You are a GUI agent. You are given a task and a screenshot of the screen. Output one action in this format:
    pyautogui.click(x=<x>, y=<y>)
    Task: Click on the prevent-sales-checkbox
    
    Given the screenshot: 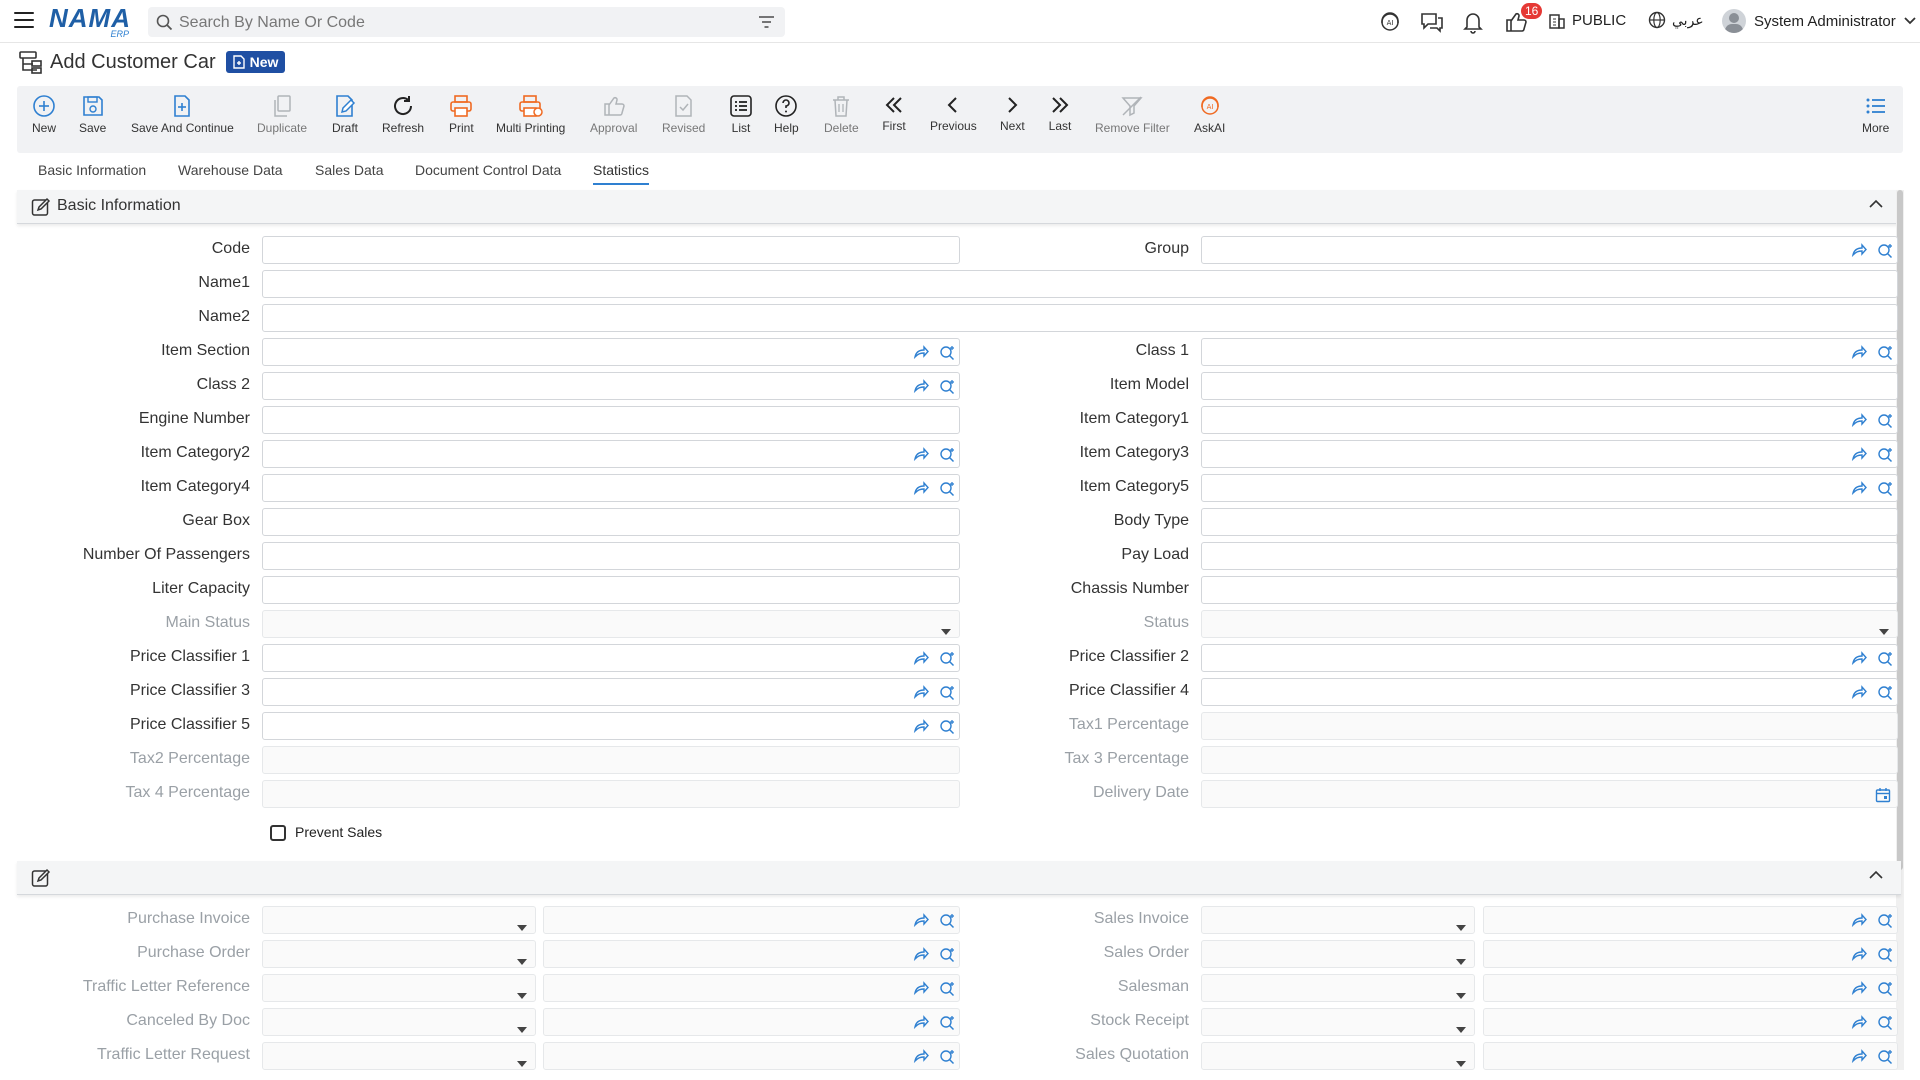 What is the action you would take?
    pyautogui.click(x=278, y=833)
    